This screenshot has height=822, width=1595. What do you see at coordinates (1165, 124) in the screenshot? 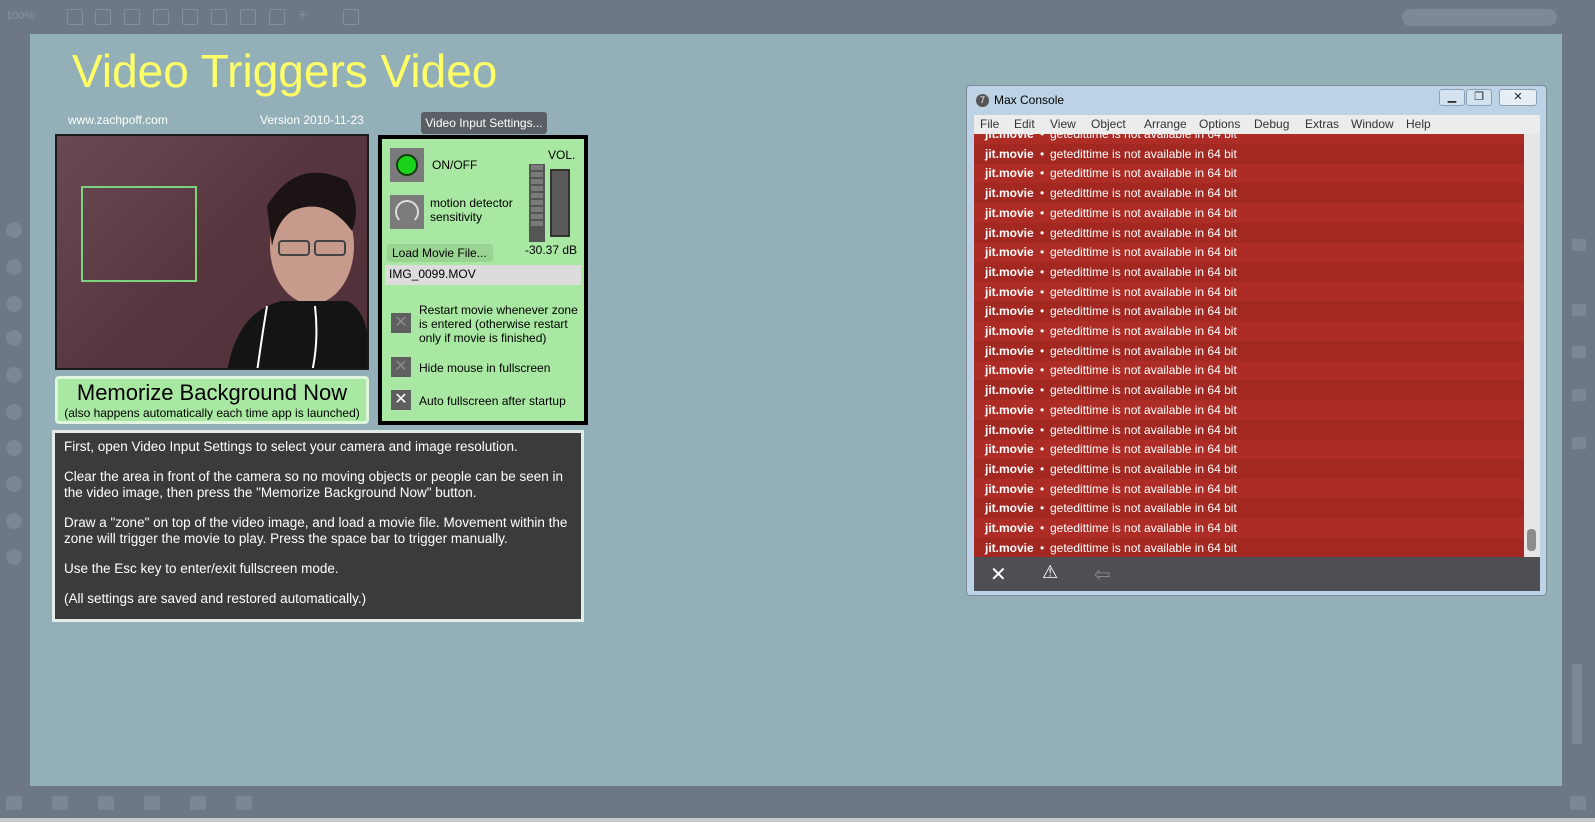
I see `menu-arrange: Arrange` at bounding box center [1165, 124].